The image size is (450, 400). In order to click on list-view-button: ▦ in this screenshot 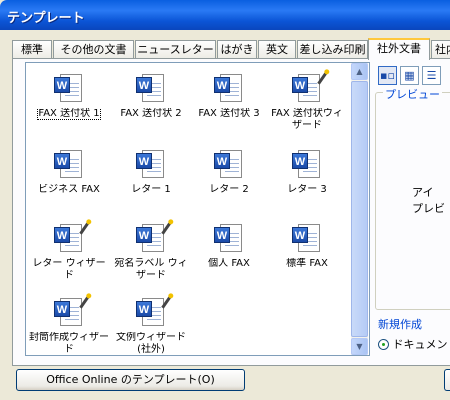, I will do `click(409, 75)`.